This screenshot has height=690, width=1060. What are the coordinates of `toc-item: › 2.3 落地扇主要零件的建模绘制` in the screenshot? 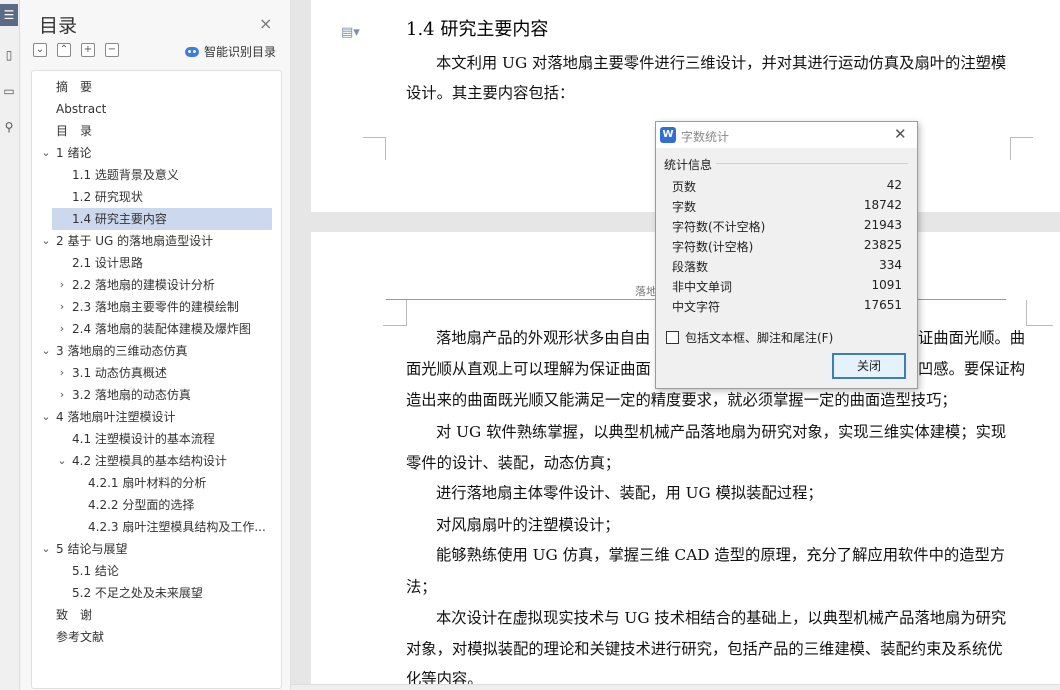 It's located at (152, 307).